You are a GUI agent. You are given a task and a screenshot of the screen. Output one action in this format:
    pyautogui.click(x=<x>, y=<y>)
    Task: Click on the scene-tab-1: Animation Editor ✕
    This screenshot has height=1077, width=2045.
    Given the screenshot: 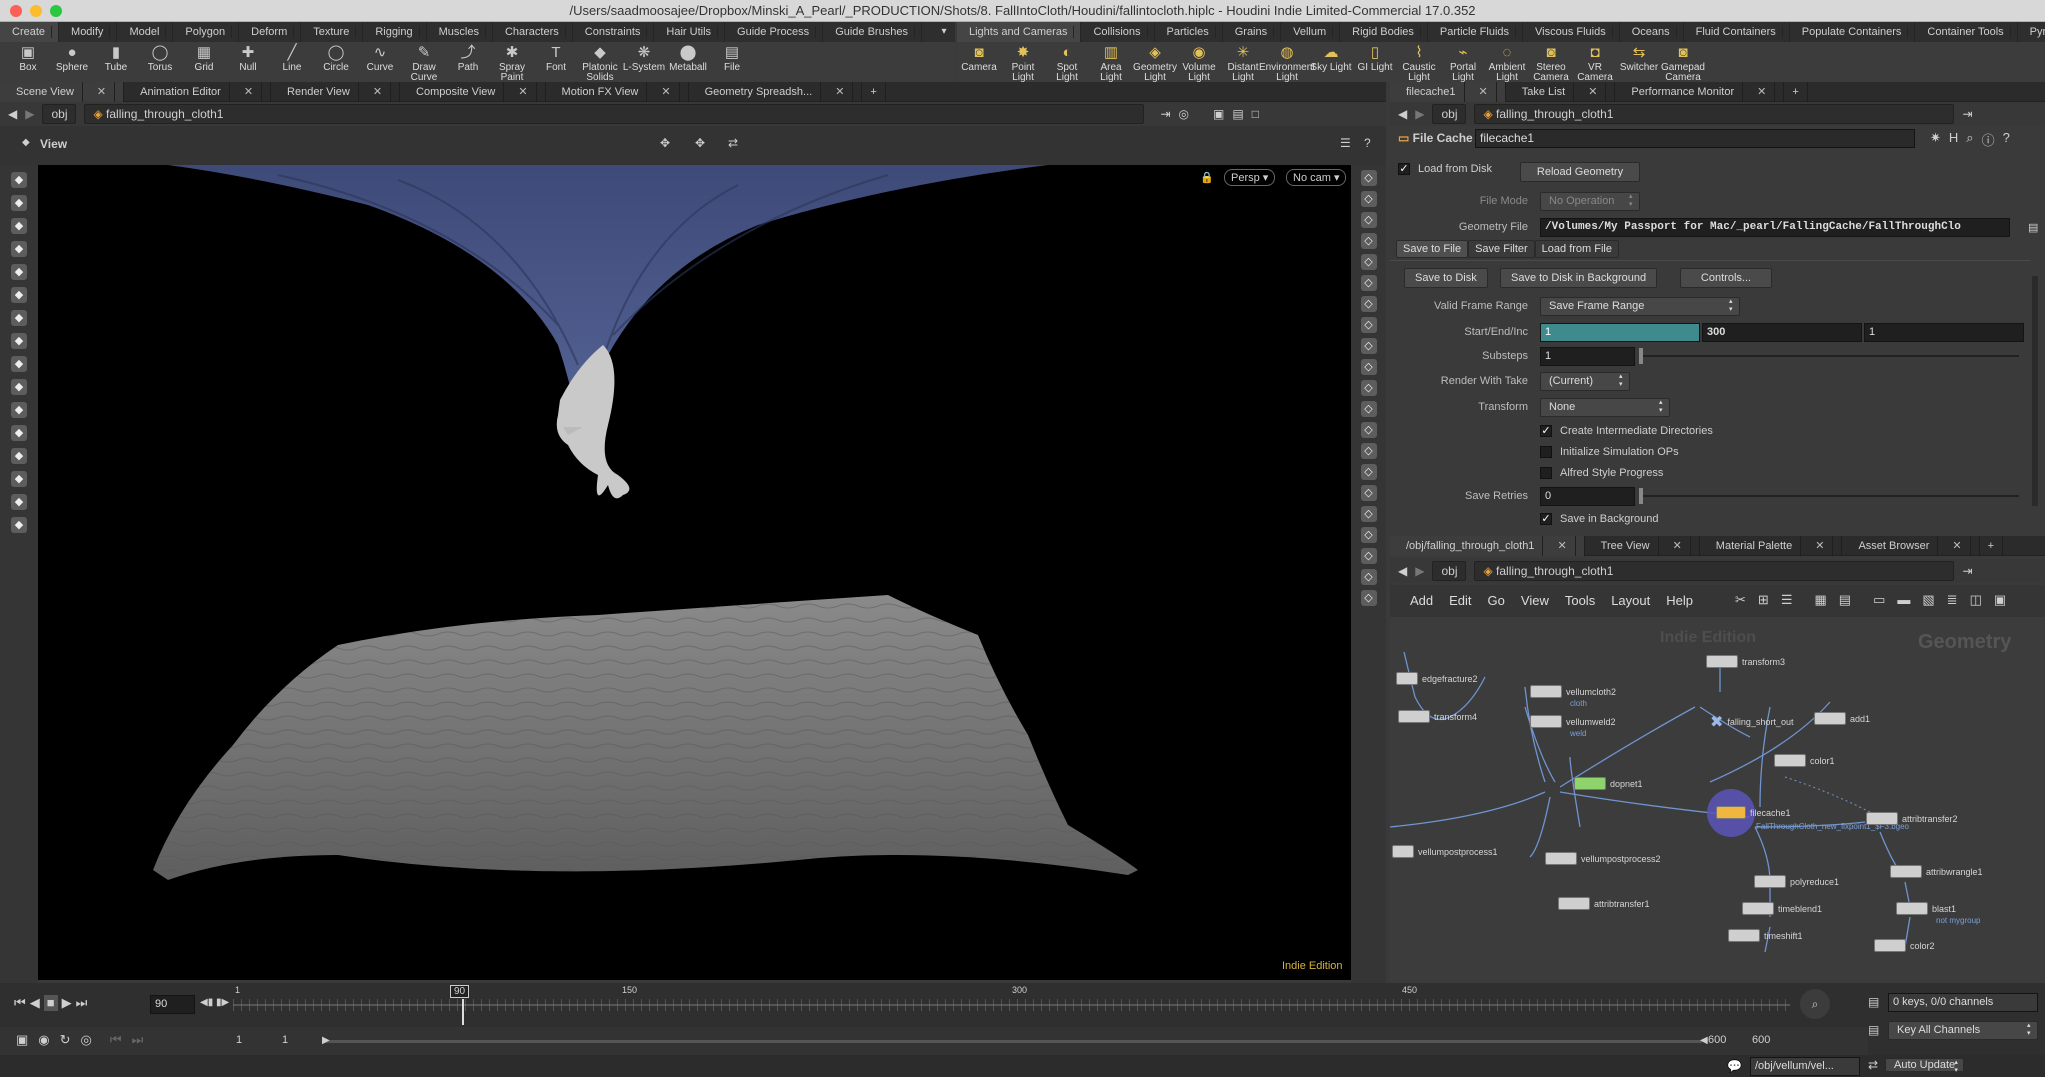 What is the action you would take?
    pyautogui.click(x=198, y=91)
    